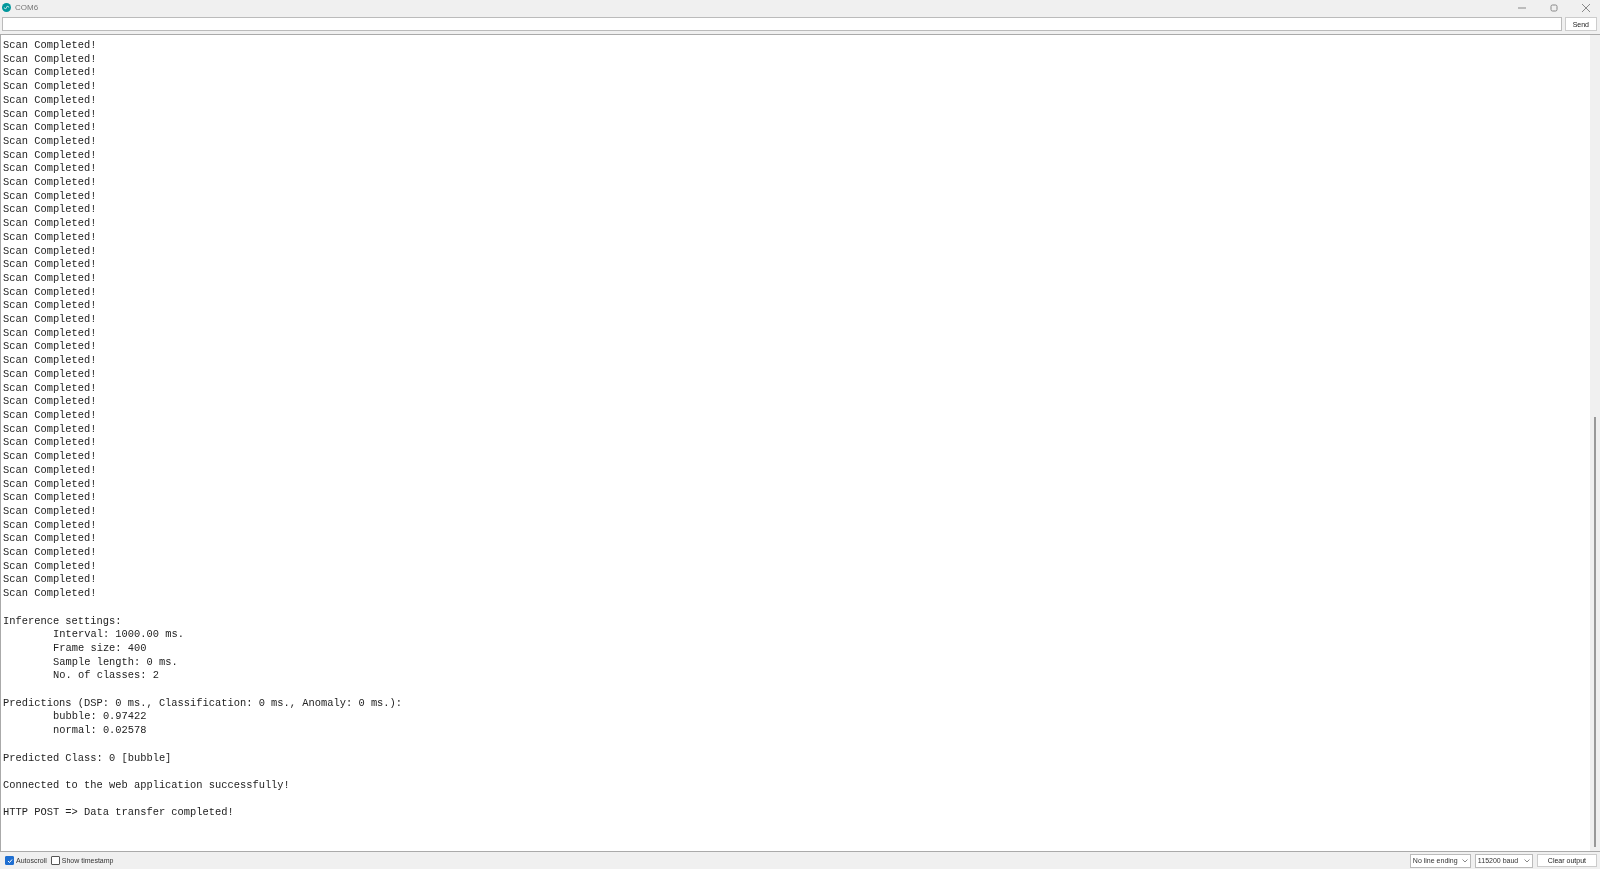 The height and width of the screenshot is (869, 1600). I want to click on output-line: Frame size: 400, so click(100, 647).